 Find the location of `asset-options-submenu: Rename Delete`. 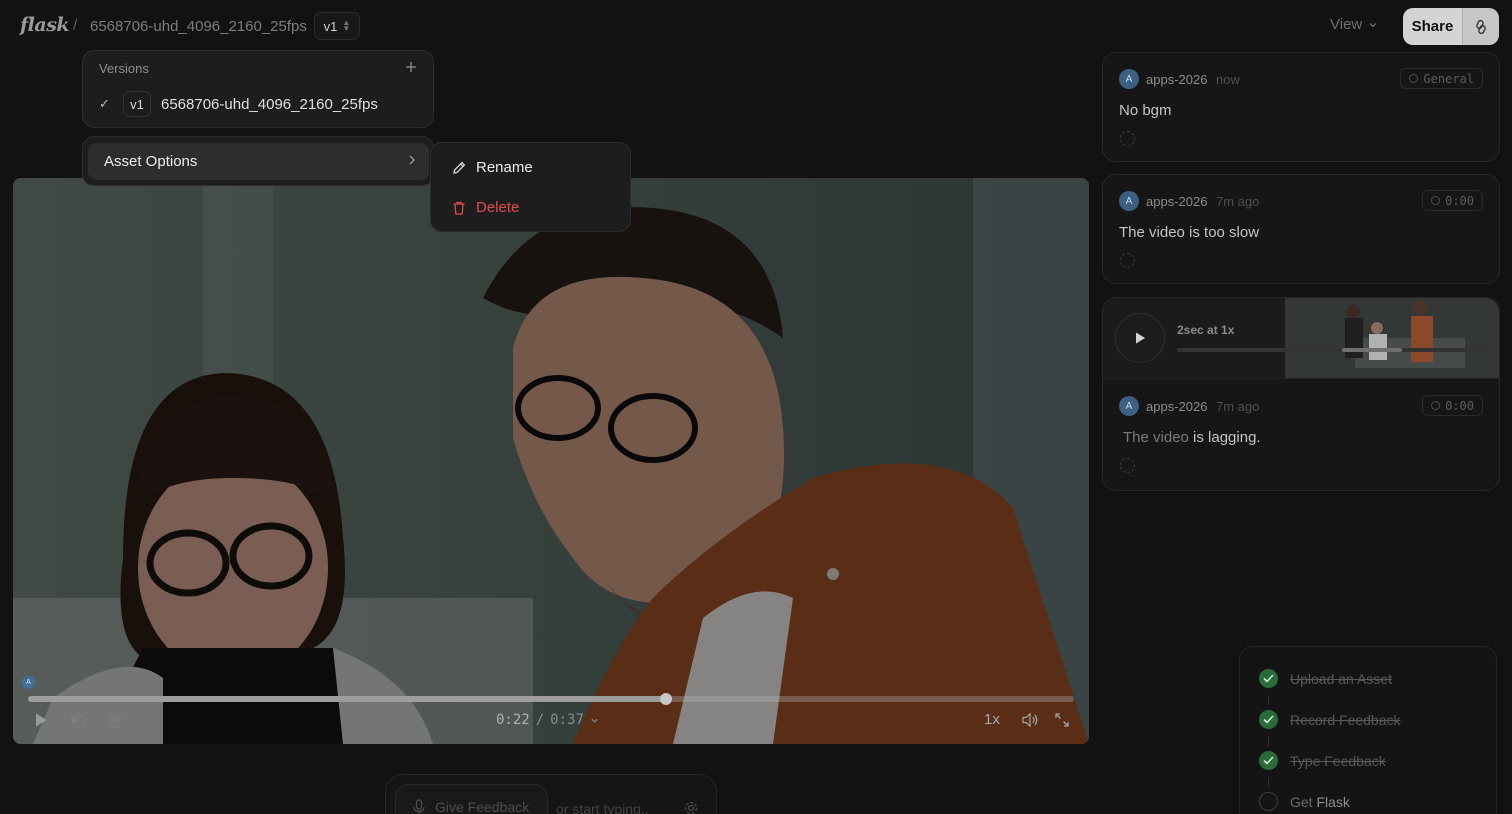

asset-options-submenu: Rename Delete is located at coordinates (530, 187).